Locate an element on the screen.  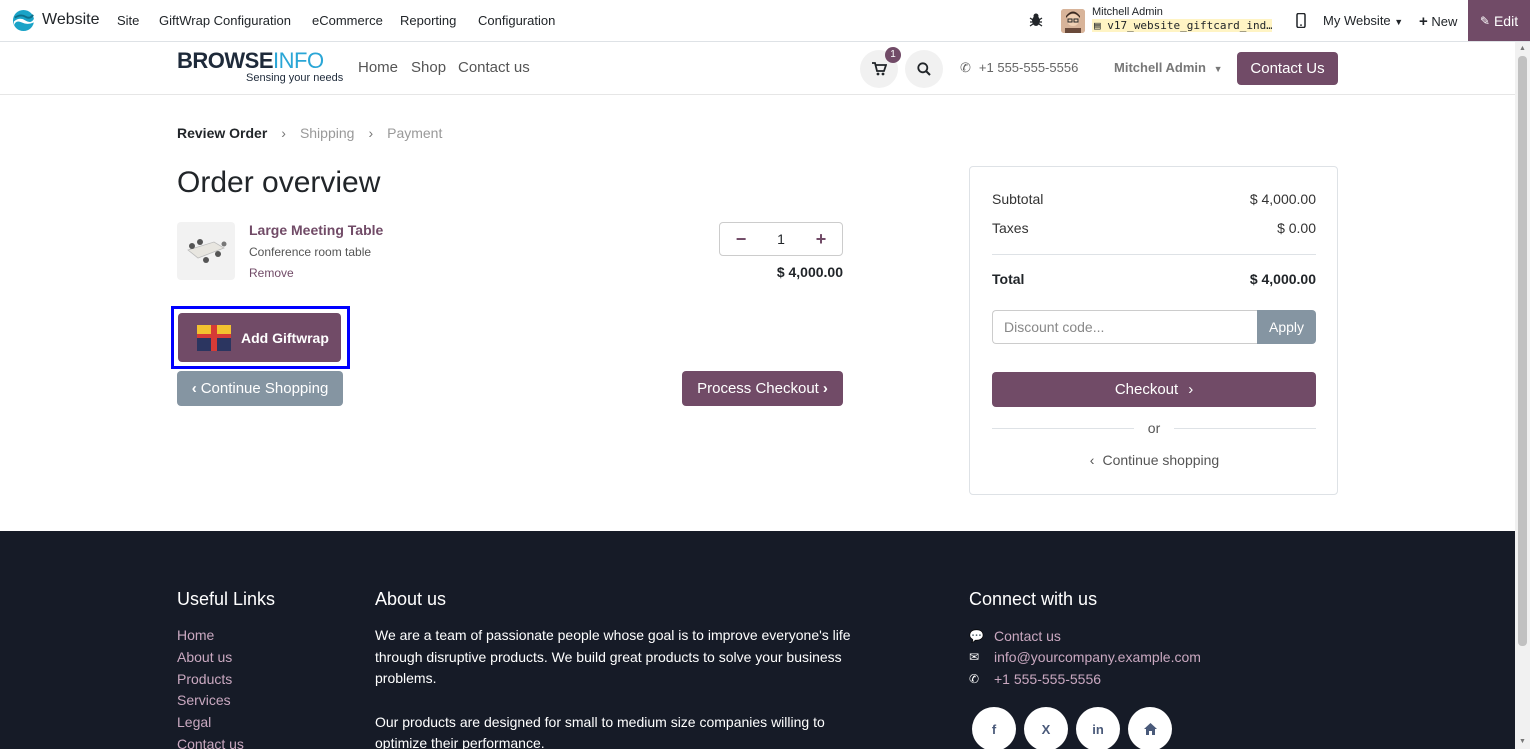
user-dropdown: Mitchell Admin ▼ is located at coordinates (1168, 67).